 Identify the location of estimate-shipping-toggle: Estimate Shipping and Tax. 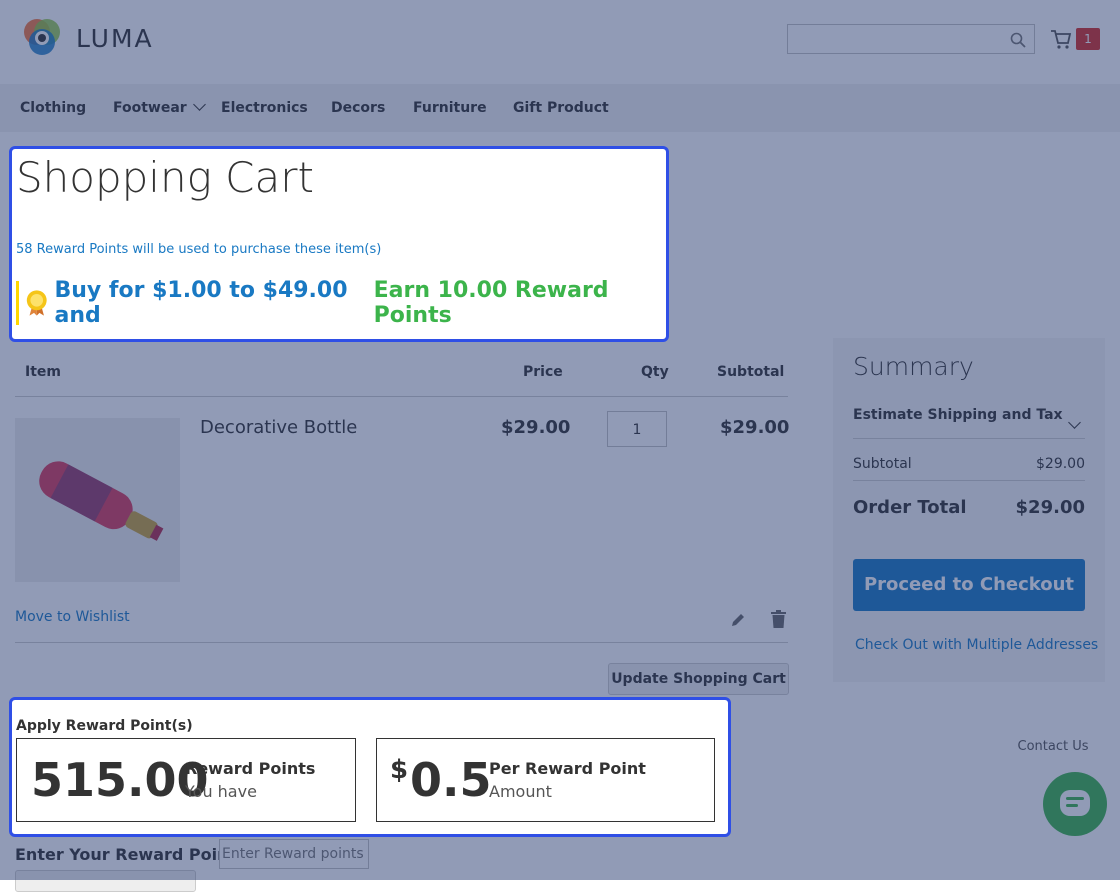
(969, 421).